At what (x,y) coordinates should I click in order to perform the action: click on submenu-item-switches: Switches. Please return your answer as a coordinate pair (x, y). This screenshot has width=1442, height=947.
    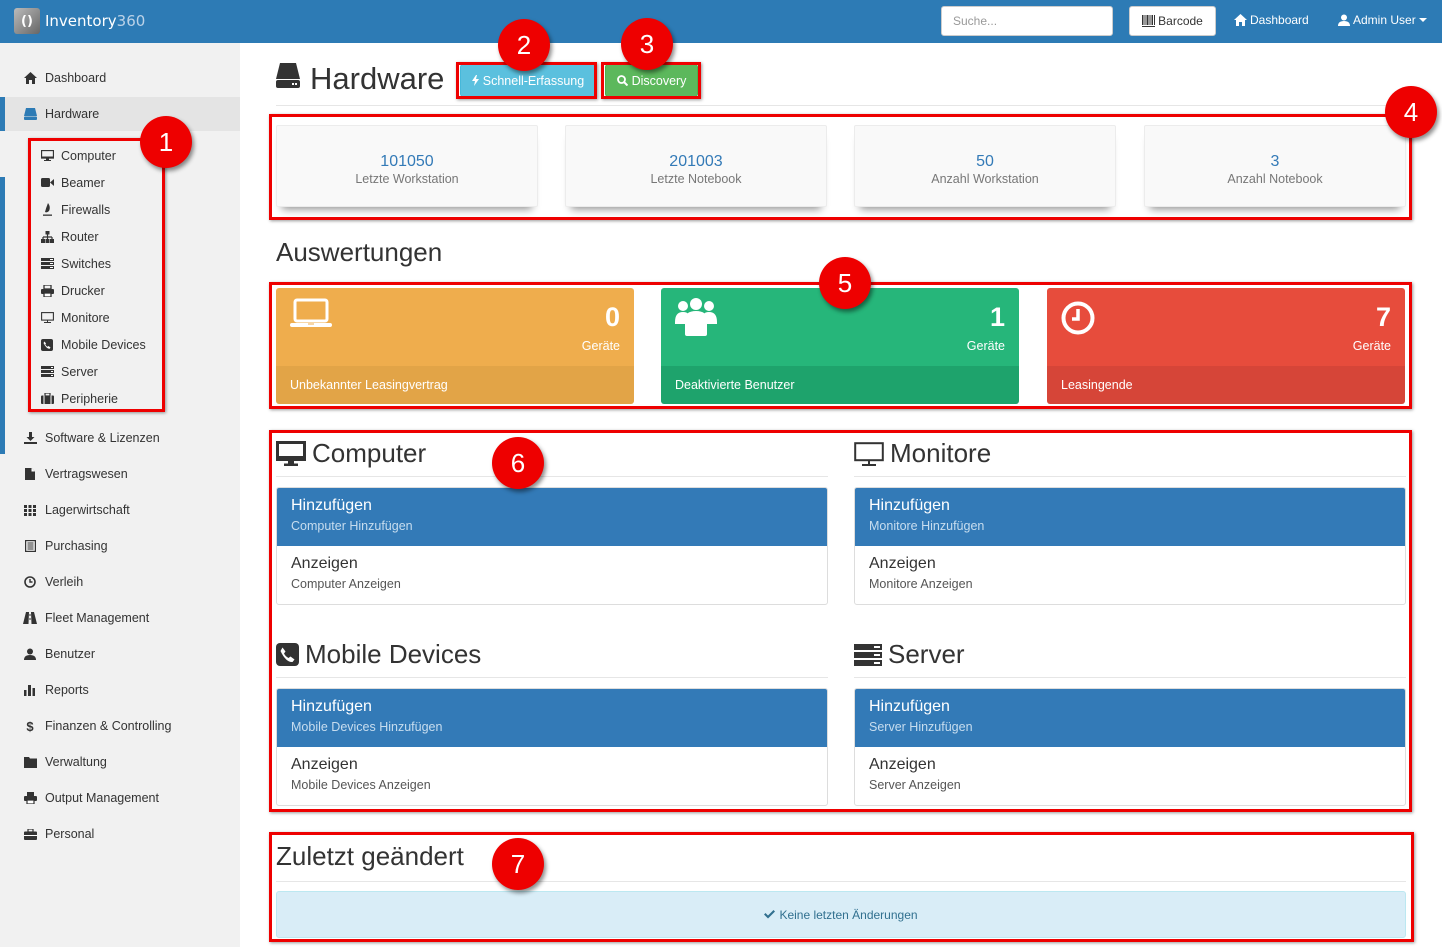
    Looking at the image, I should click on (75, 263).